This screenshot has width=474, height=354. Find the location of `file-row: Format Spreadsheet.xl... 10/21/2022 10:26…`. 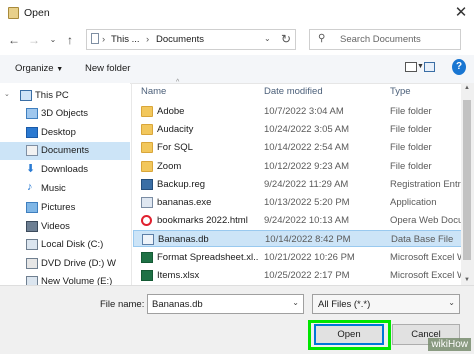

file-row: Format Spreadsheet.xl... 10/21/2022 10:26… is located at coordinates (298, 257).